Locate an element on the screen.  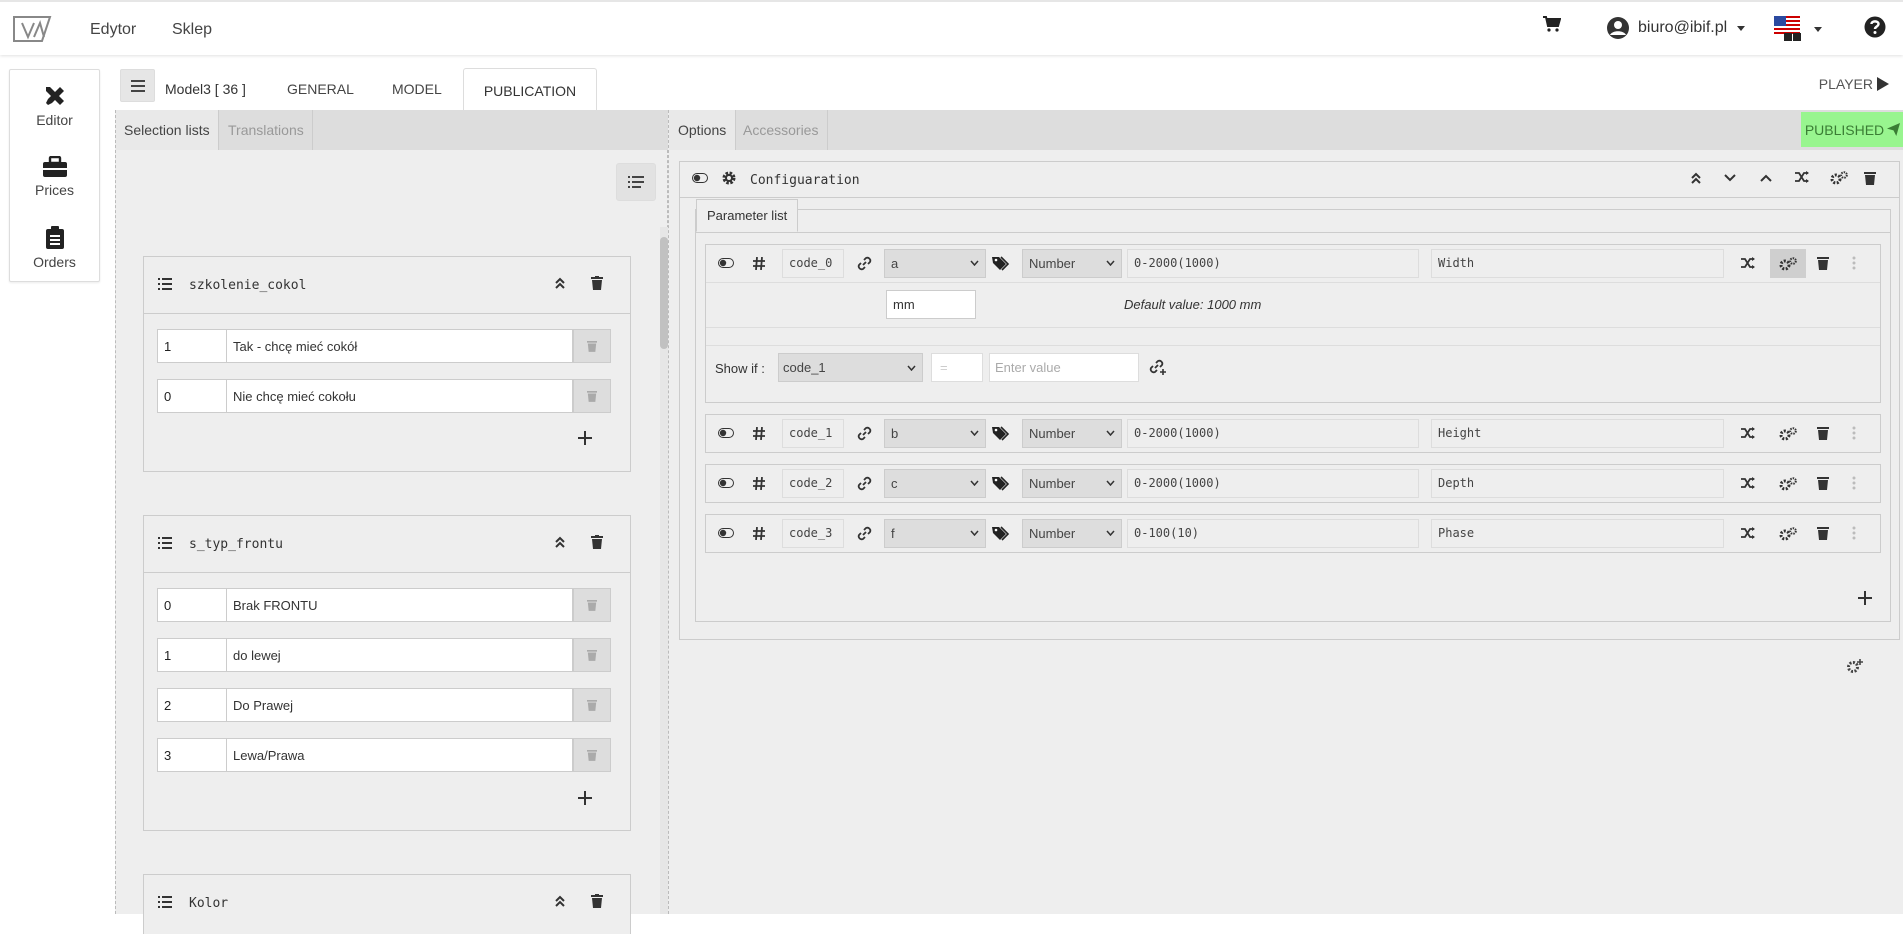
chevron-up-icon is located at coordinates (1766, 178).